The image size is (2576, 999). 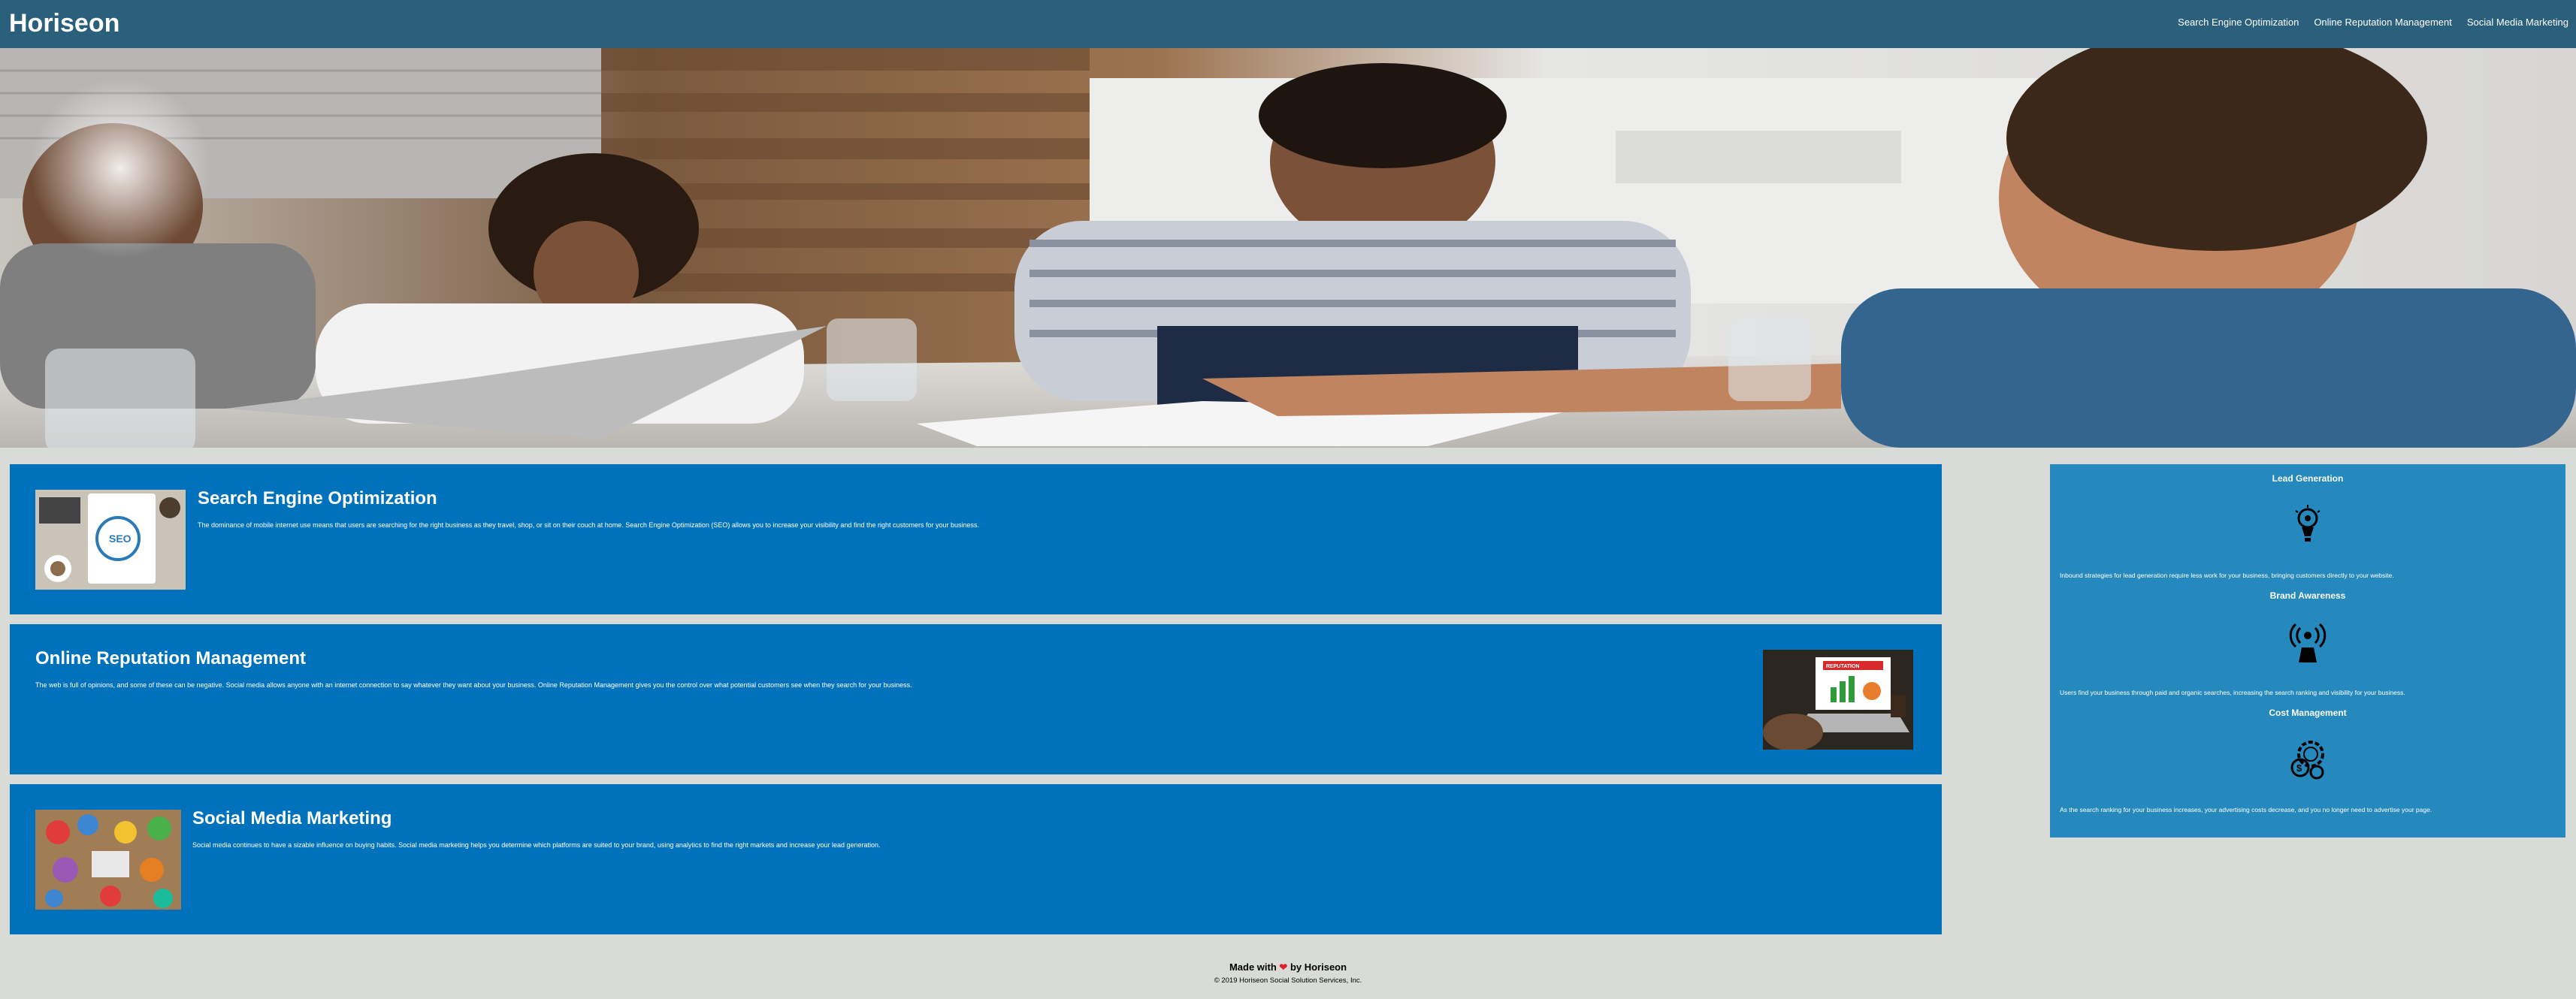 What do you see at coordinates (171, 658) in the screenshot?
I see `reputation-title: Online Reputation Management` at bounding box center [171, 658].